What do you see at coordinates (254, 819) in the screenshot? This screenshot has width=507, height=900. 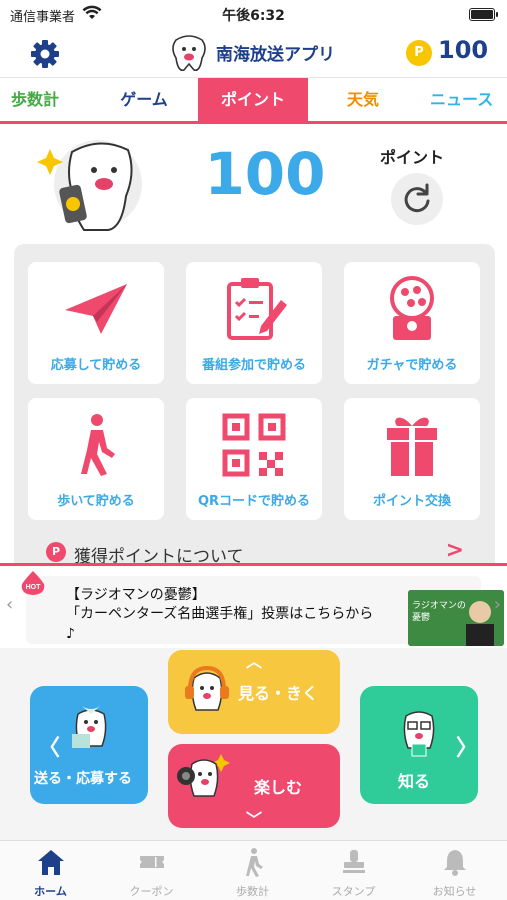 I see `chevron-down-icon: ﹀` at bounding box center [254, 819].